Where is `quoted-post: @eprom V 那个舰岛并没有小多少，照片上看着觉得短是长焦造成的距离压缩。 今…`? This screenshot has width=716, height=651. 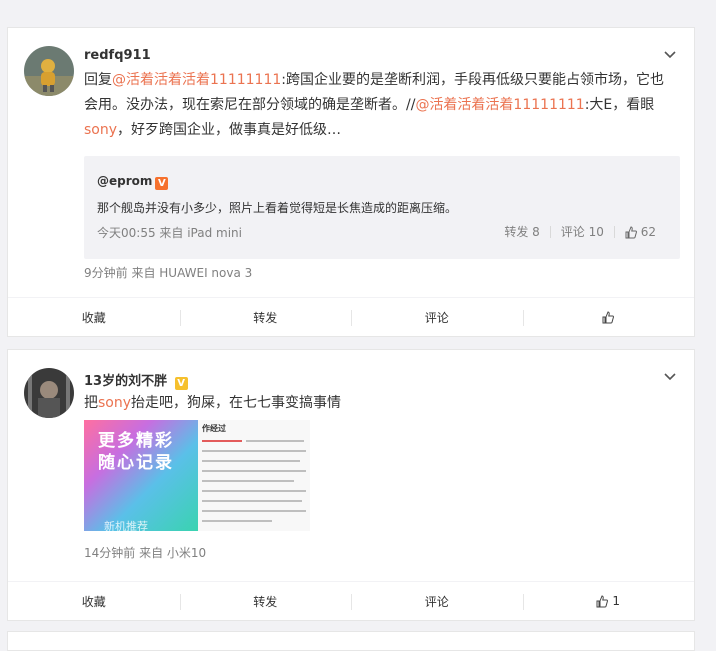
quoted-post: @eprom V 那个舰岛并没有小多少，照片上看着觉得短是长焦造成的距离压缩。 今… is located at coordinates (382, 207).